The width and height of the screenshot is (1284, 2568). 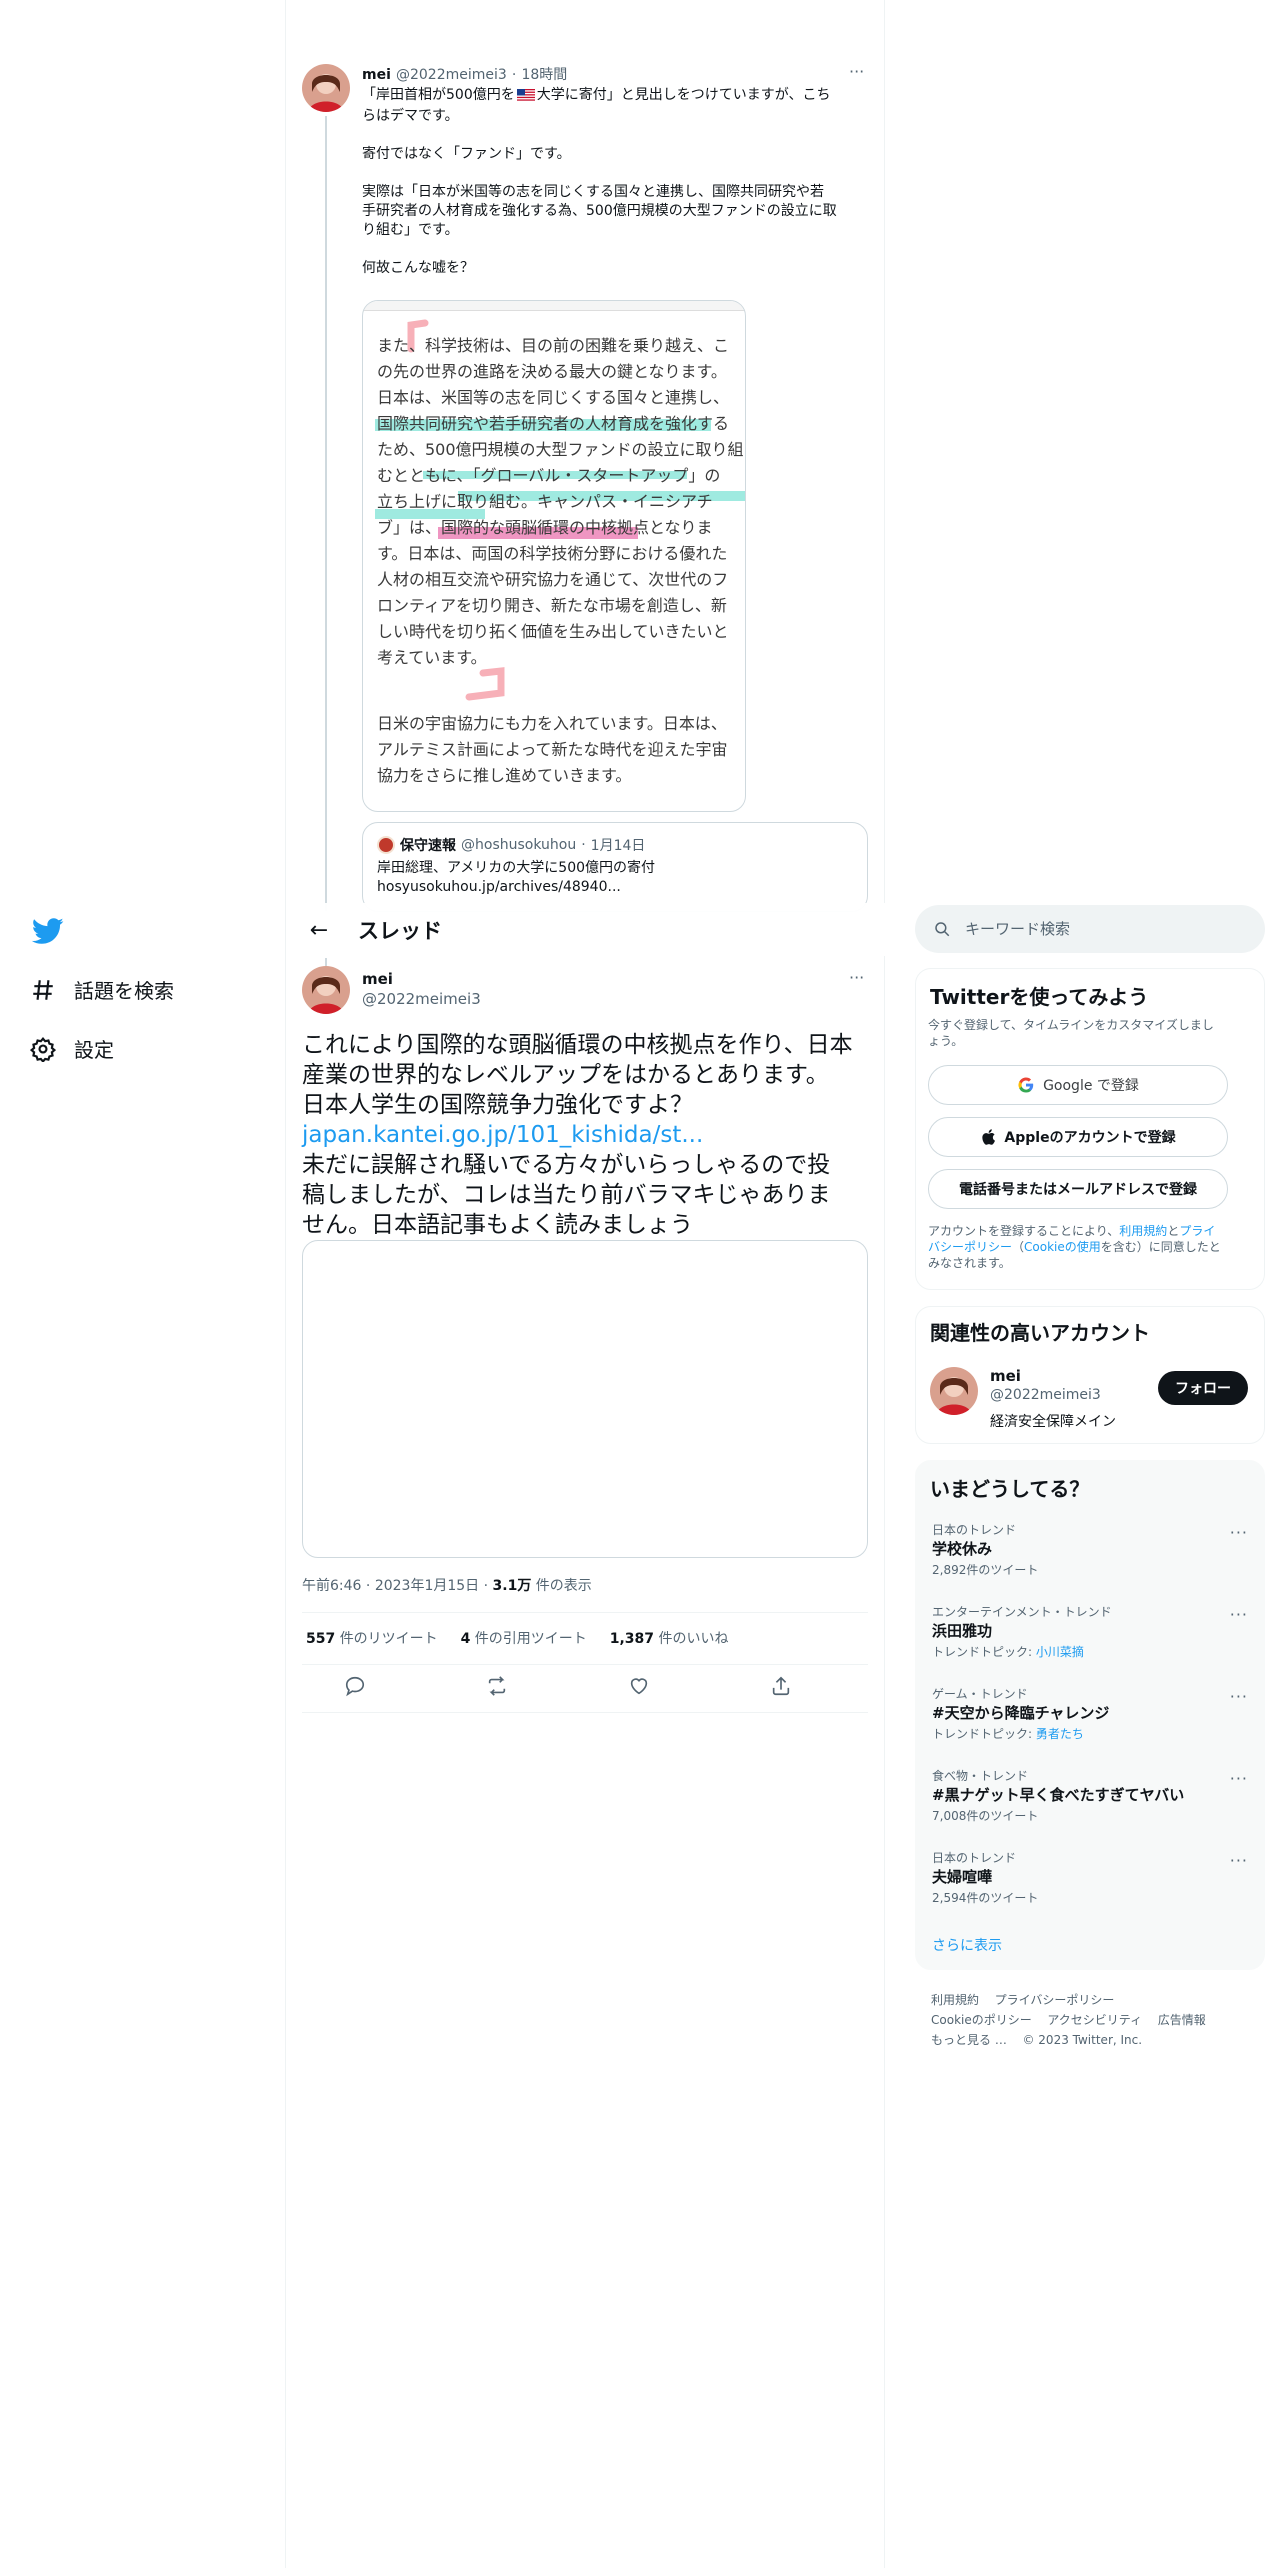 I want to click on quote-author-handle: @hoshusokuhou, so click(x=519, y=845).